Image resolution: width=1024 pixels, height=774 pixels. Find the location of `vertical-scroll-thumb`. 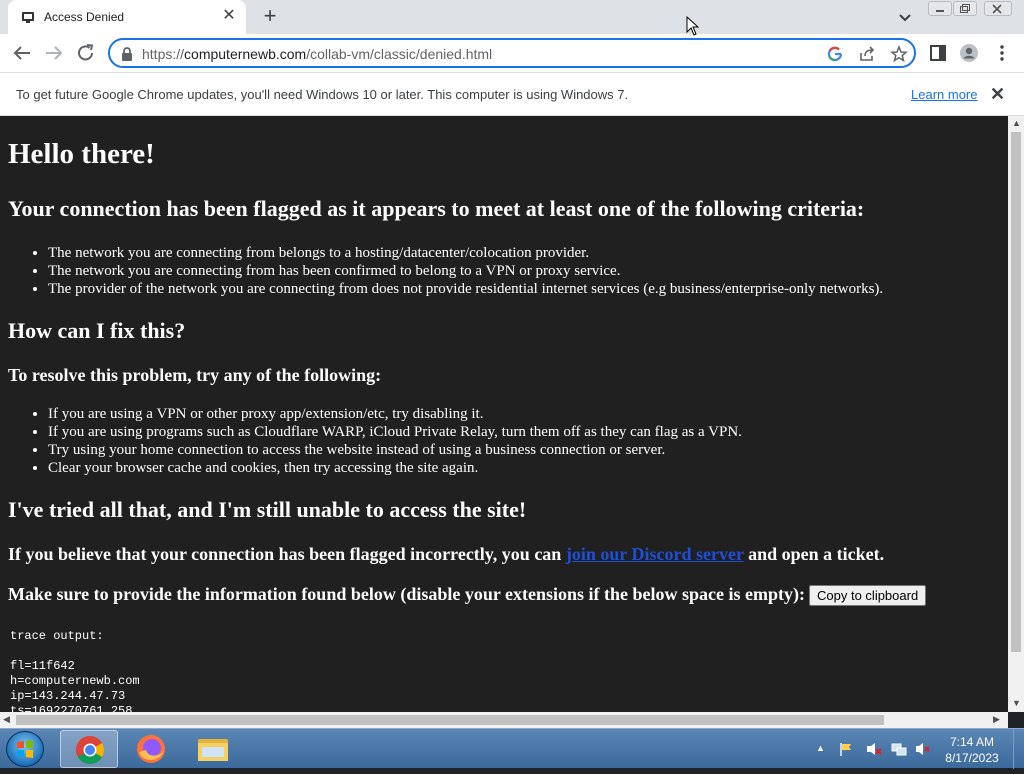

vertical-scroll-thumb is located at coordinates (1016, 392).